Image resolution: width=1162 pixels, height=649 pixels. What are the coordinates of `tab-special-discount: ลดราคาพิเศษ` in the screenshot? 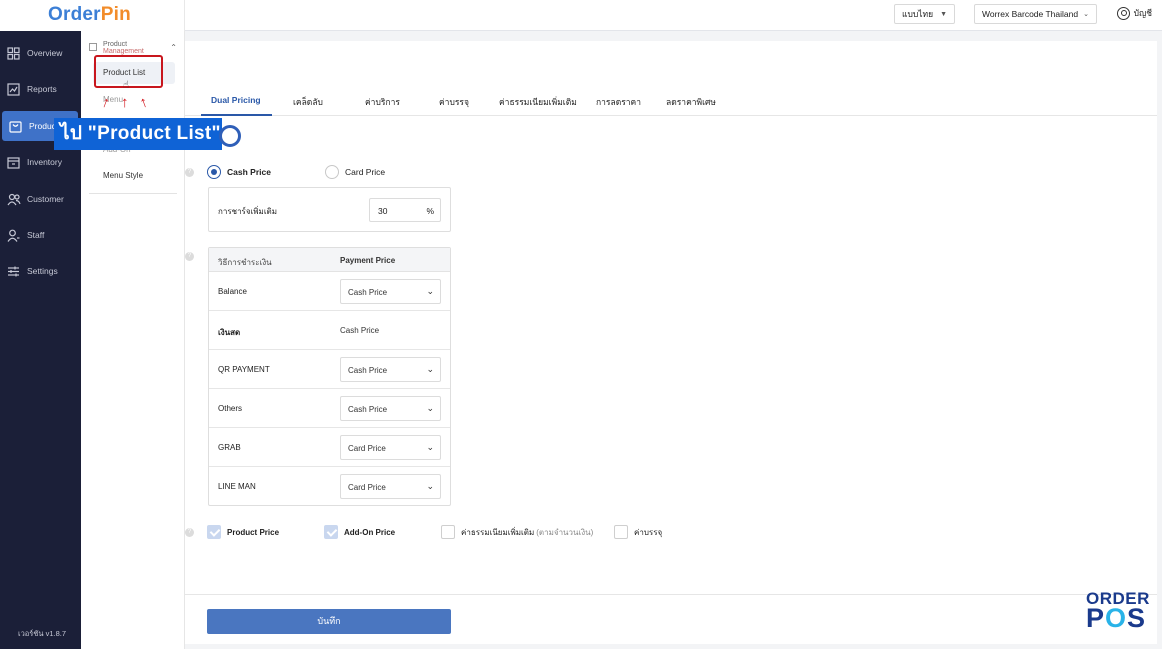 It's located at (691, 102).